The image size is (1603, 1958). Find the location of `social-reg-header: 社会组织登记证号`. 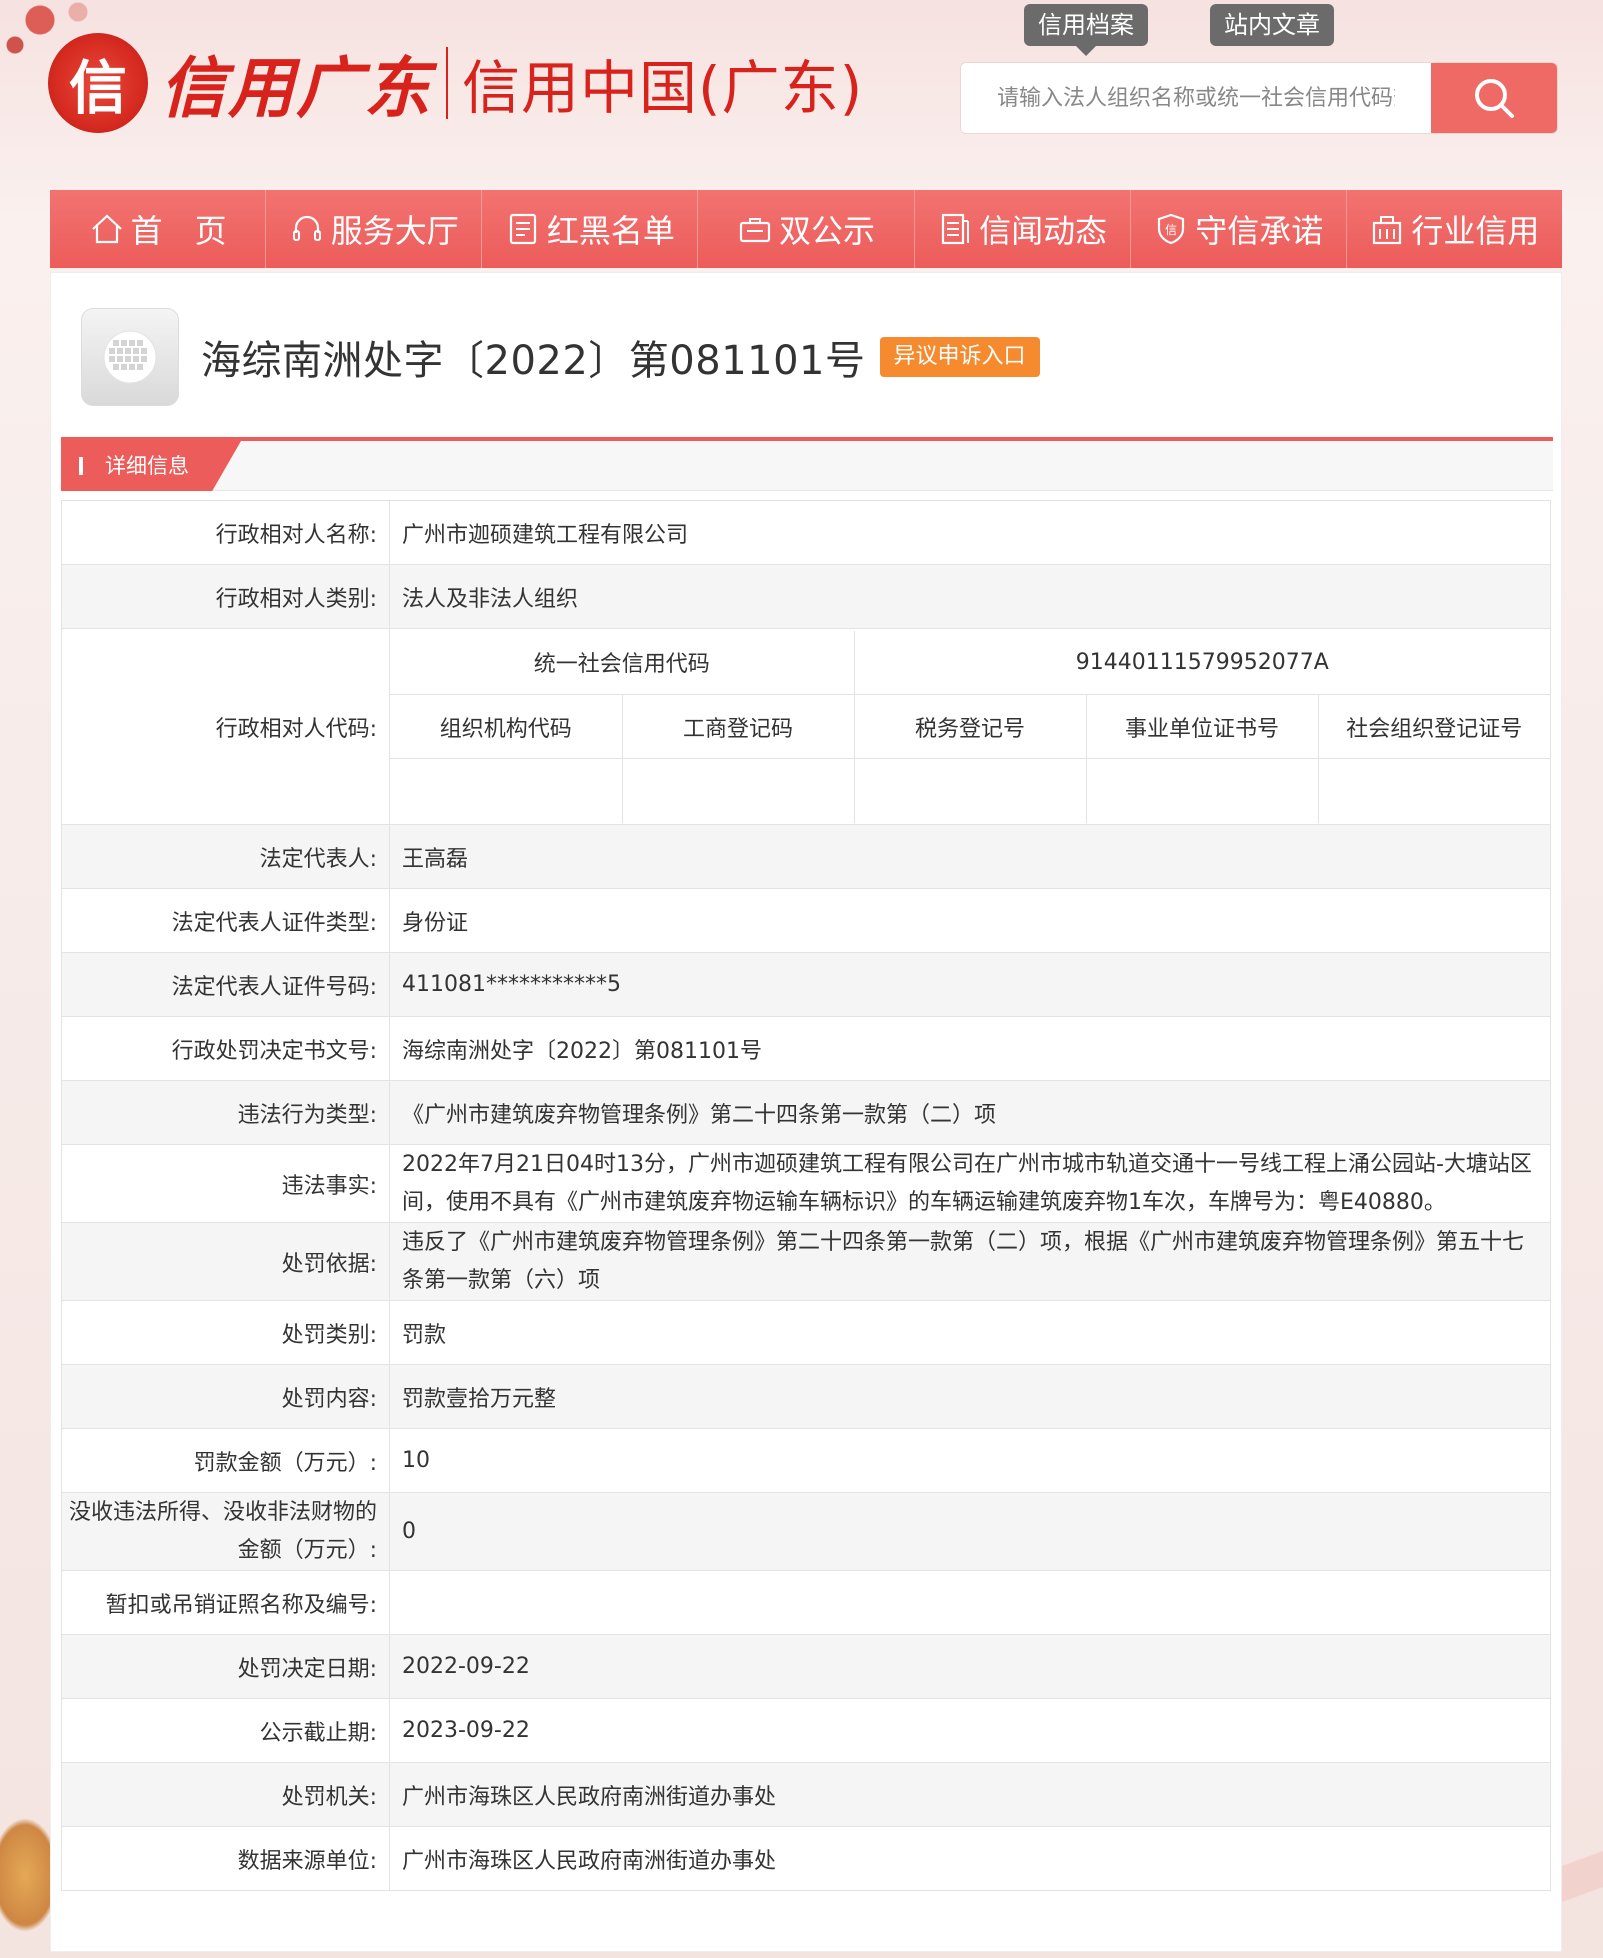

social-reg-header: 社会组织登记证号 is located at coordinates (1433, 726).